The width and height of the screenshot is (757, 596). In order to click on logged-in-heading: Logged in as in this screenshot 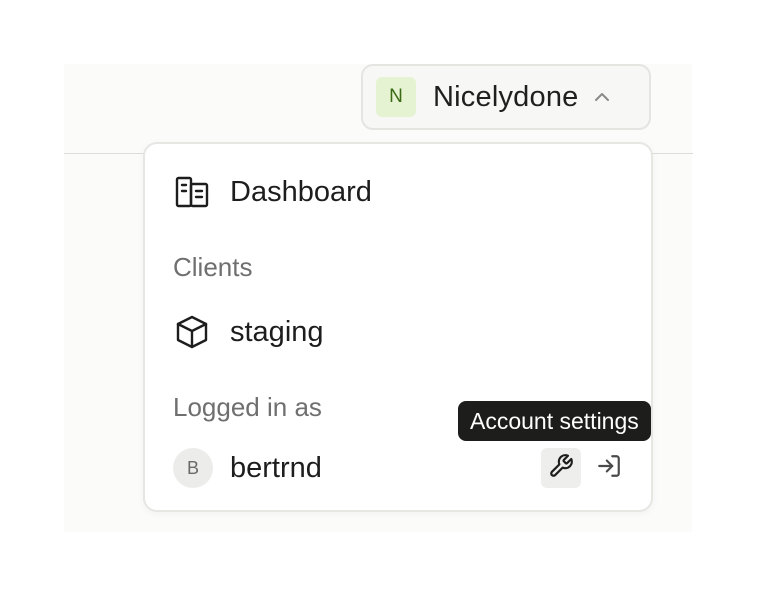, I will do `click(247, 407)`.